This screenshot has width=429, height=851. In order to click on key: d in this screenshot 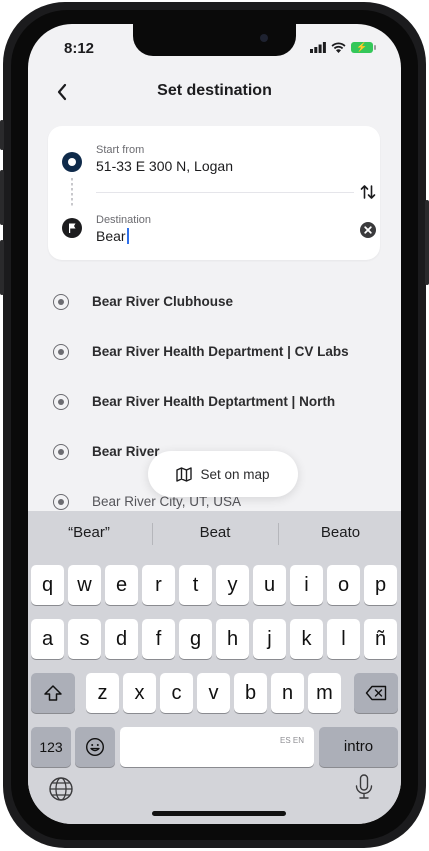, I will do `click(121, 639)`.